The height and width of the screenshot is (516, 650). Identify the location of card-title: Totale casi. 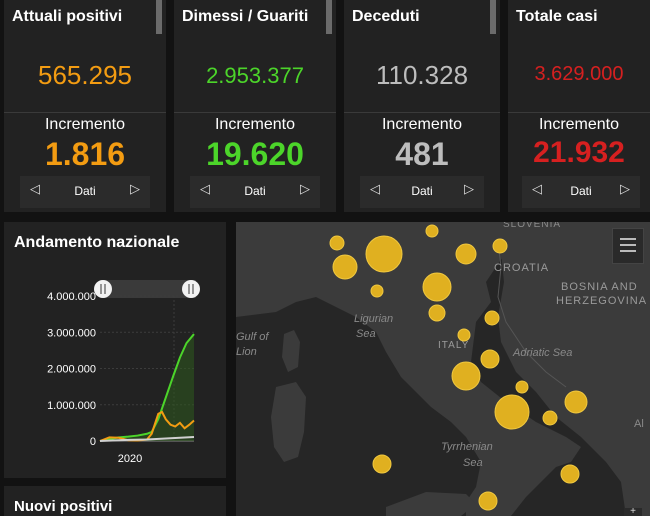
(557, 16).